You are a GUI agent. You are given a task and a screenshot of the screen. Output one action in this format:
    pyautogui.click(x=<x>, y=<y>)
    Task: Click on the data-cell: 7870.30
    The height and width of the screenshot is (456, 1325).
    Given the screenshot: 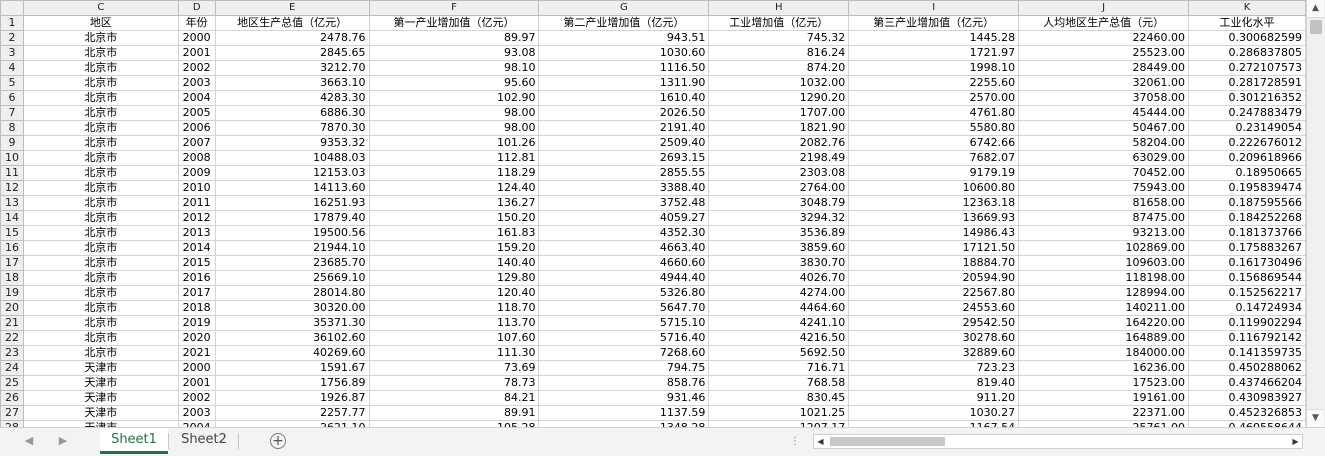 What is the action you would take?
    pyautogui.click(x=292, y=128)
    